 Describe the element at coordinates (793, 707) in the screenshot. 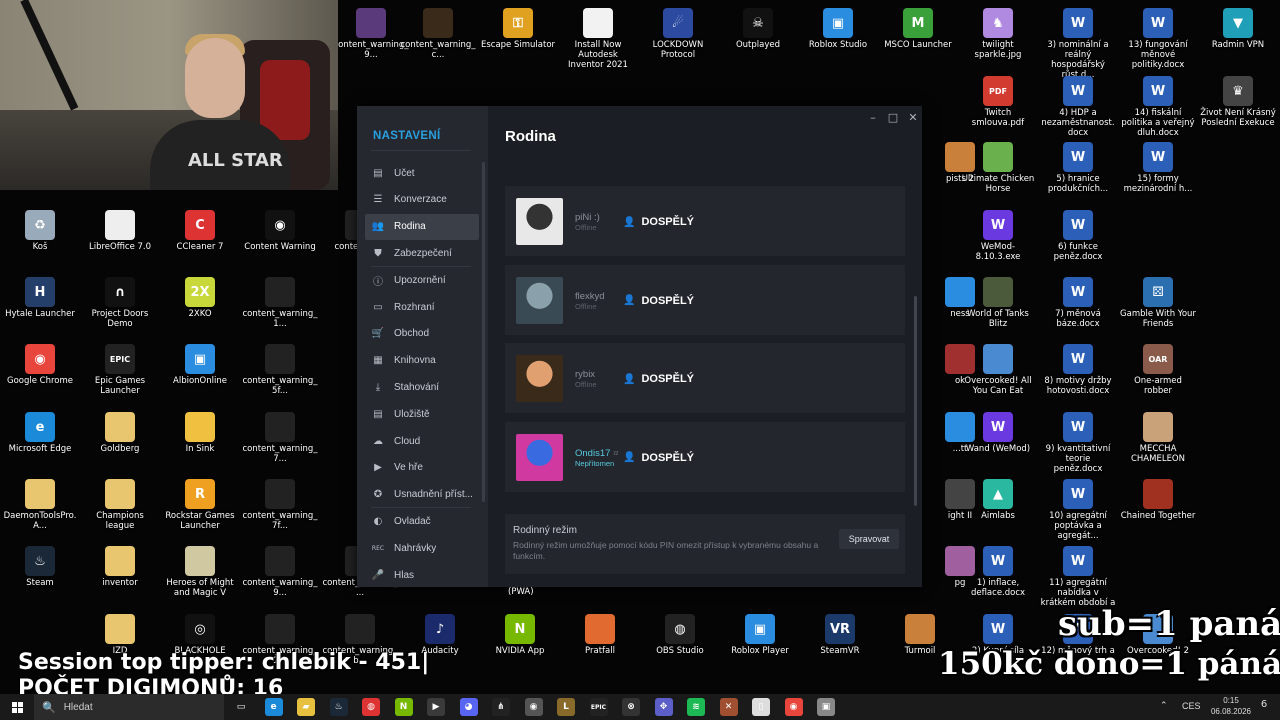

I see `taskbar-chrome-icon: ◉` at that location.